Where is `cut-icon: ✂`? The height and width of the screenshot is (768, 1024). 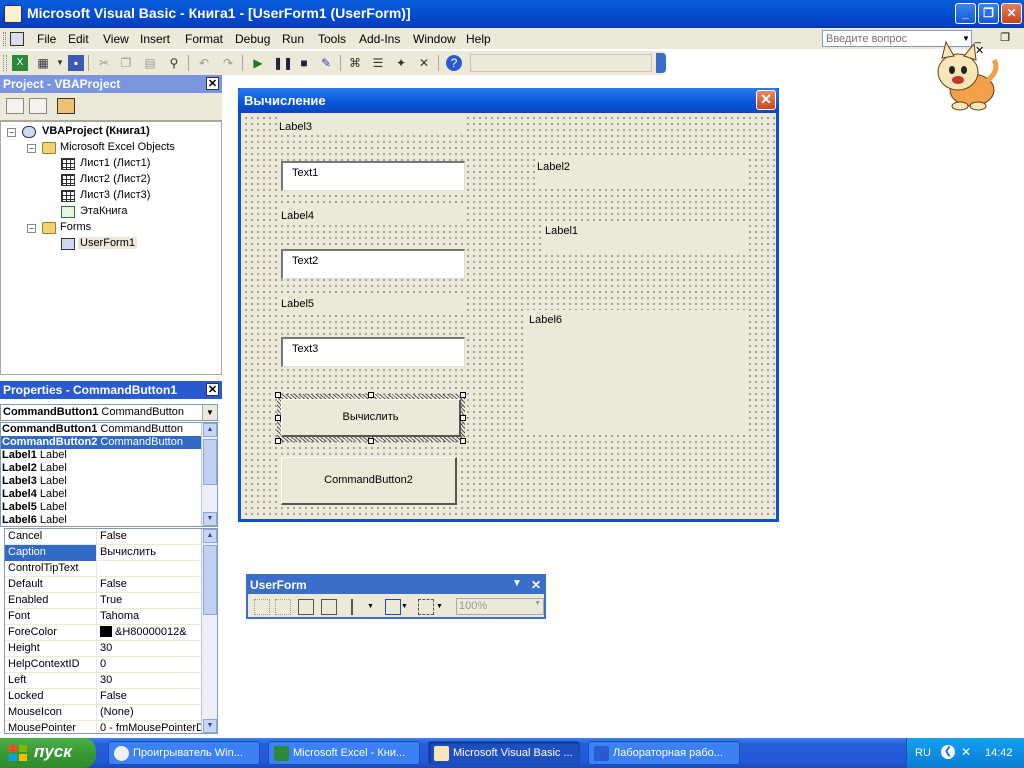 cut-icon: ✂ is located at coordinates (104, 63).